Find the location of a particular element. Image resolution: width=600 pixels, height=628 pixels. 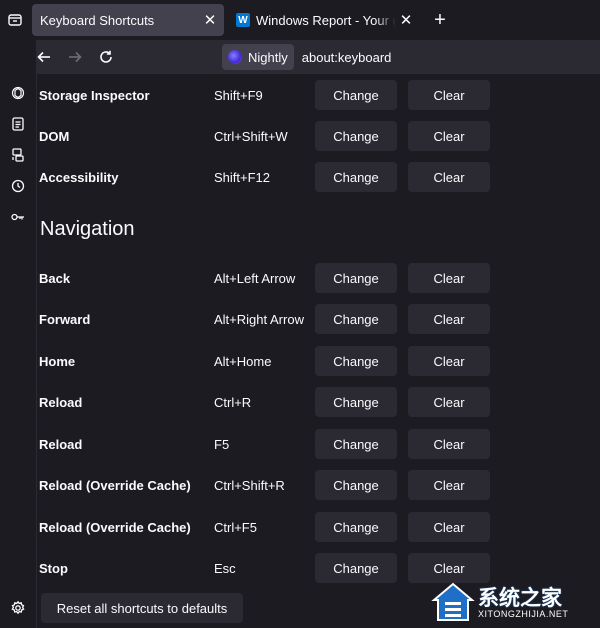

tab-title: Windows Report - Your go-to source is located at coordinates (326, 20).